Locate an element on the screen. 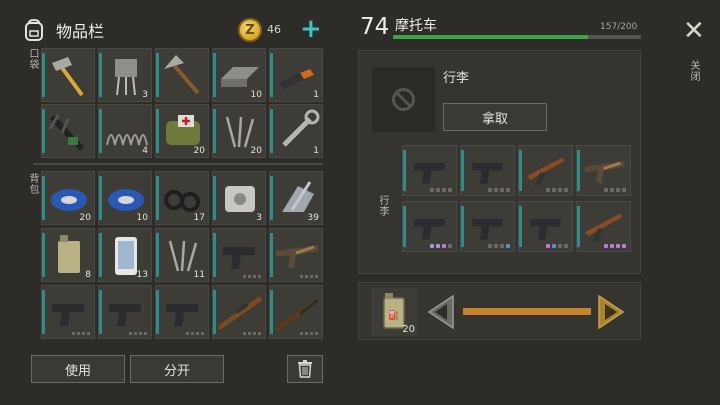 This screenshot has width=720, height=405. coin-count: 46 is located at coordinates (274, 29).